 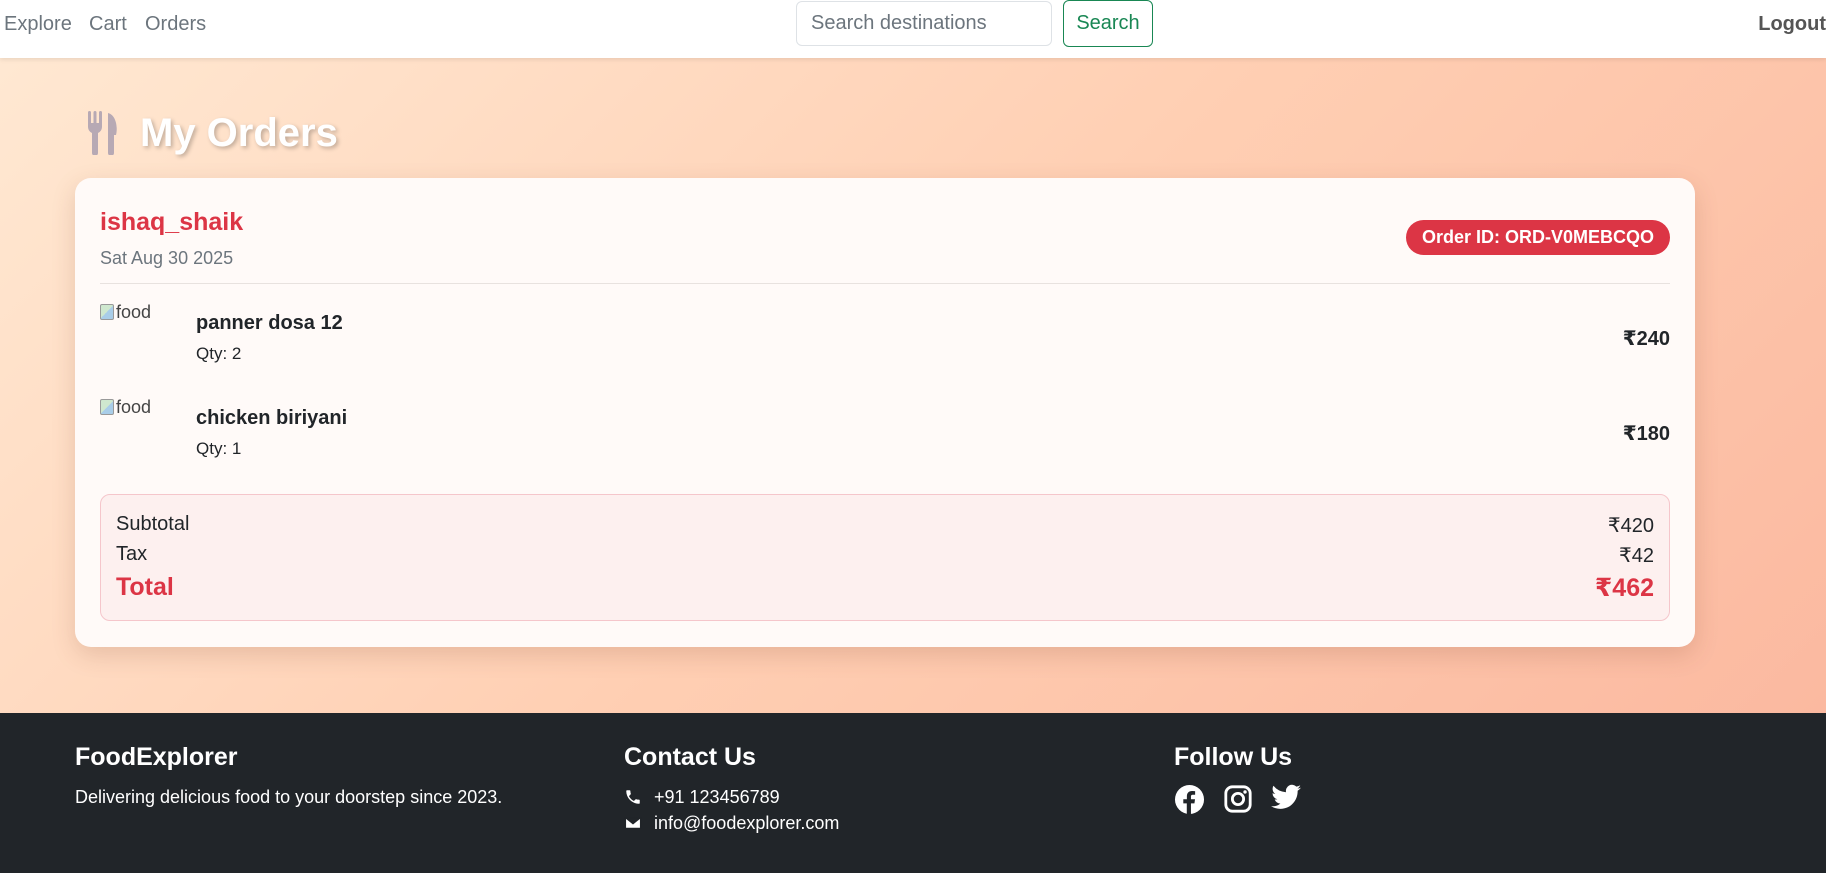 I want to click on item-name: chicken biriyani, so click(x=272, y=418).